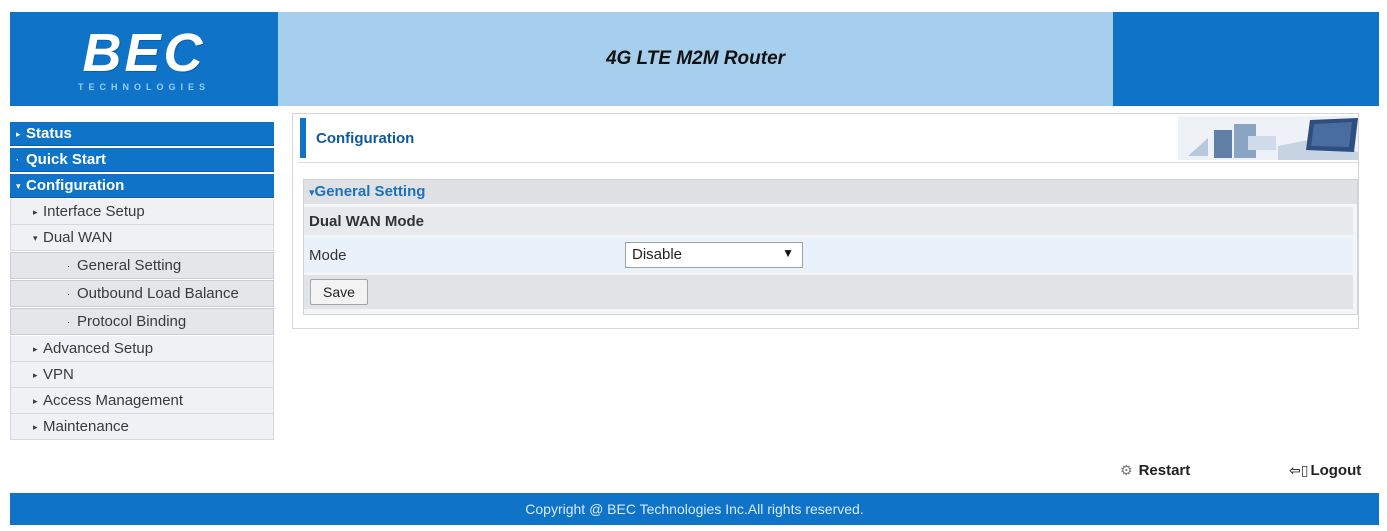 The height and width of the screenshot is (531, 1387). I want to click on section-title-label: General Setting, so click(370, 191).